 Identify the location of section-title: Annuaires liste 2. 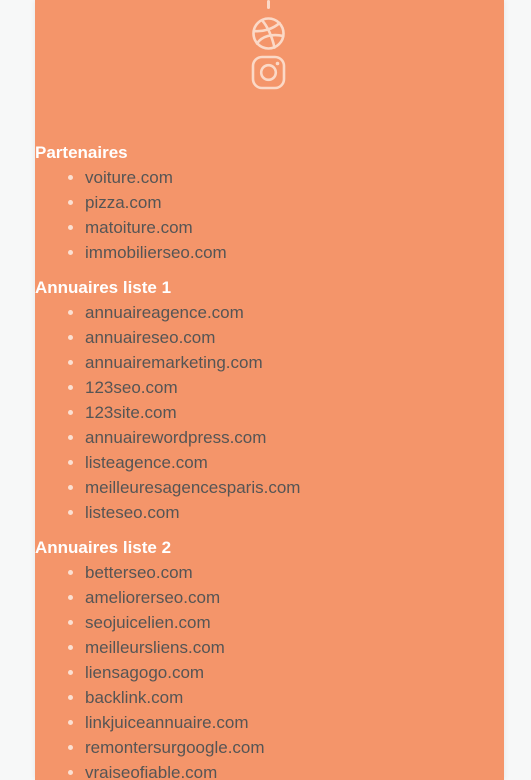
(103, 547).